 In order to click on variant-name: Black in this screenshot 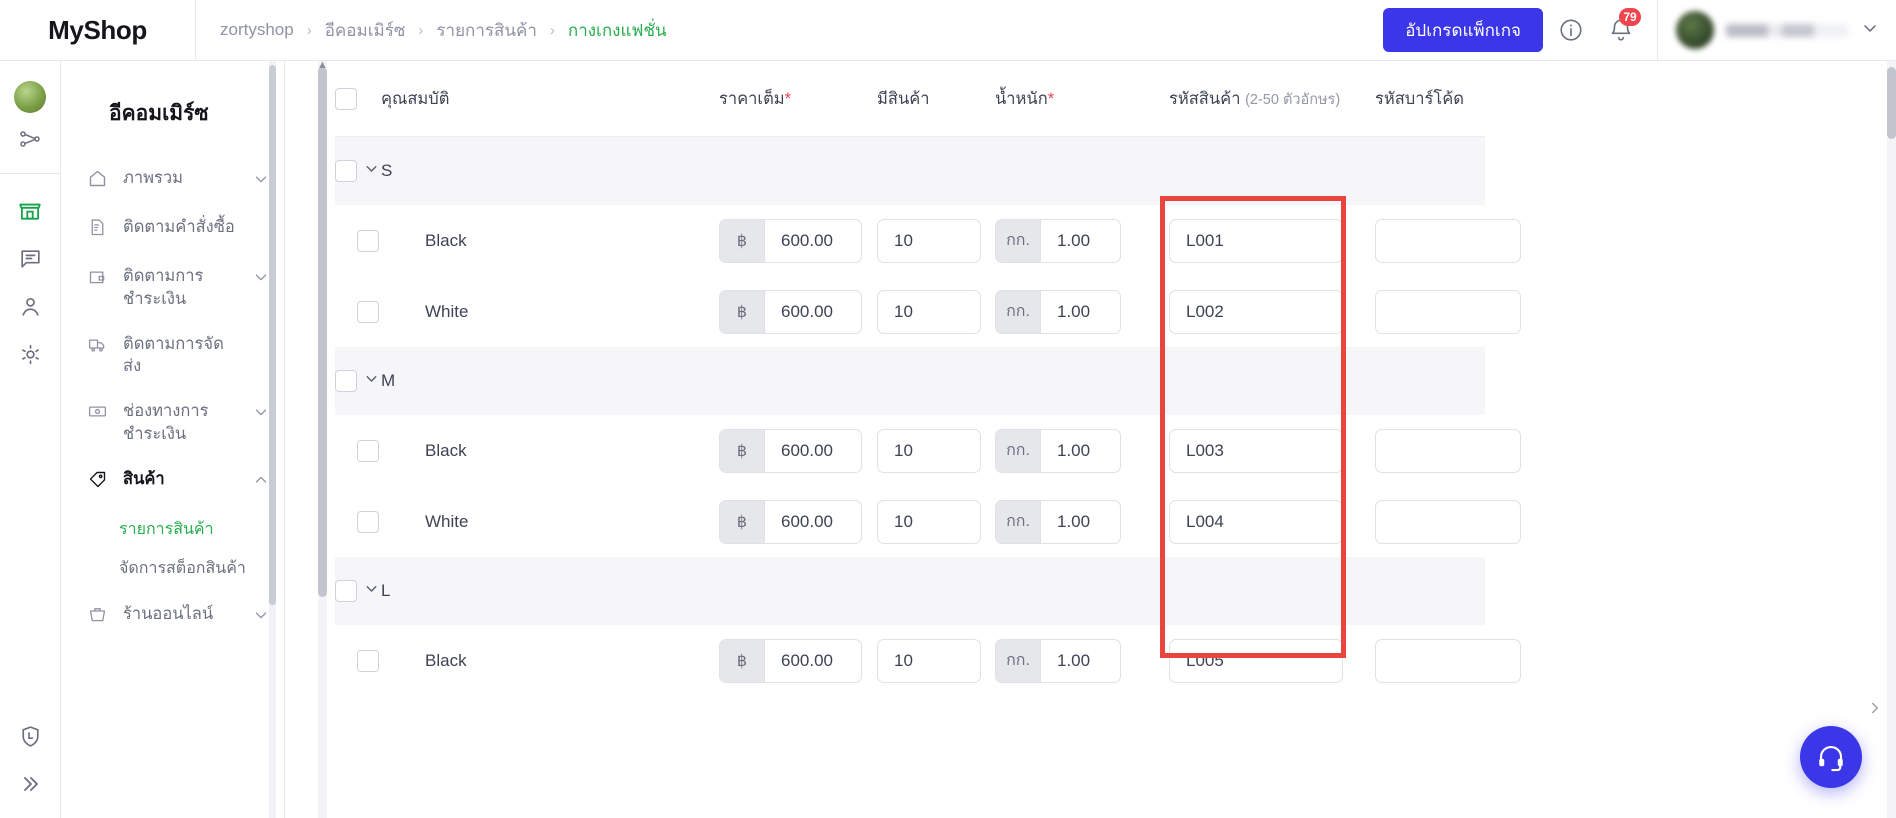, I will do `click(446, 660)`.